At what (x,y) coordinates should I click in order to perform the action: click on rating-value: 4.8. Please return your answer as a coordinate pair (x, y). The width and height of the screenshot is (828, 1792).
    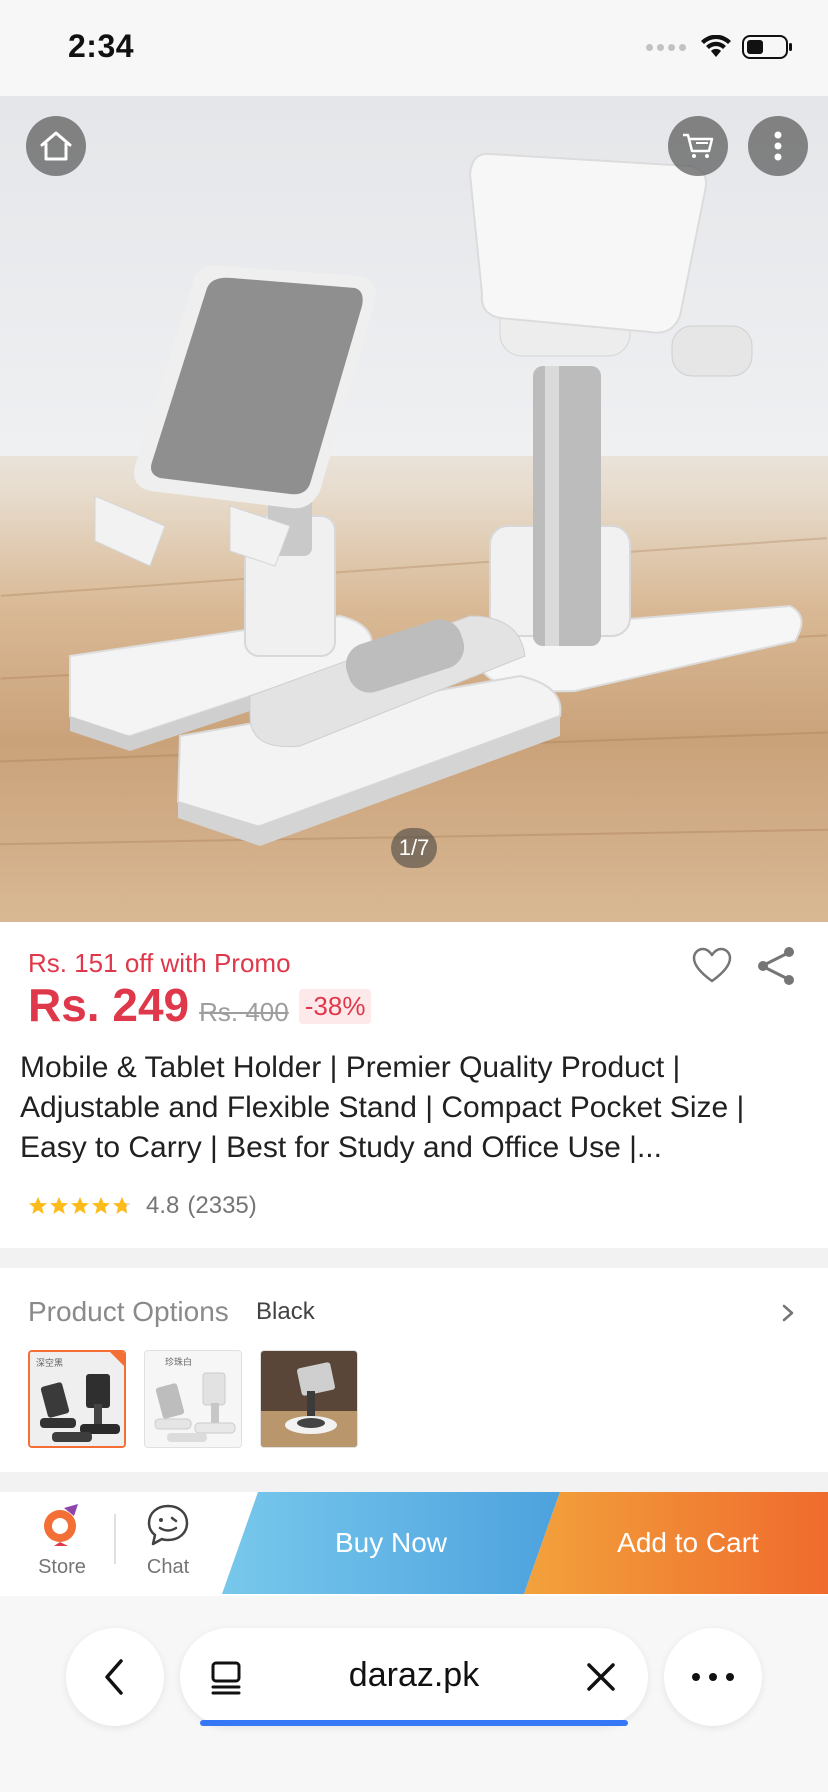
    Looking at the image, I should click on (163, 1205).